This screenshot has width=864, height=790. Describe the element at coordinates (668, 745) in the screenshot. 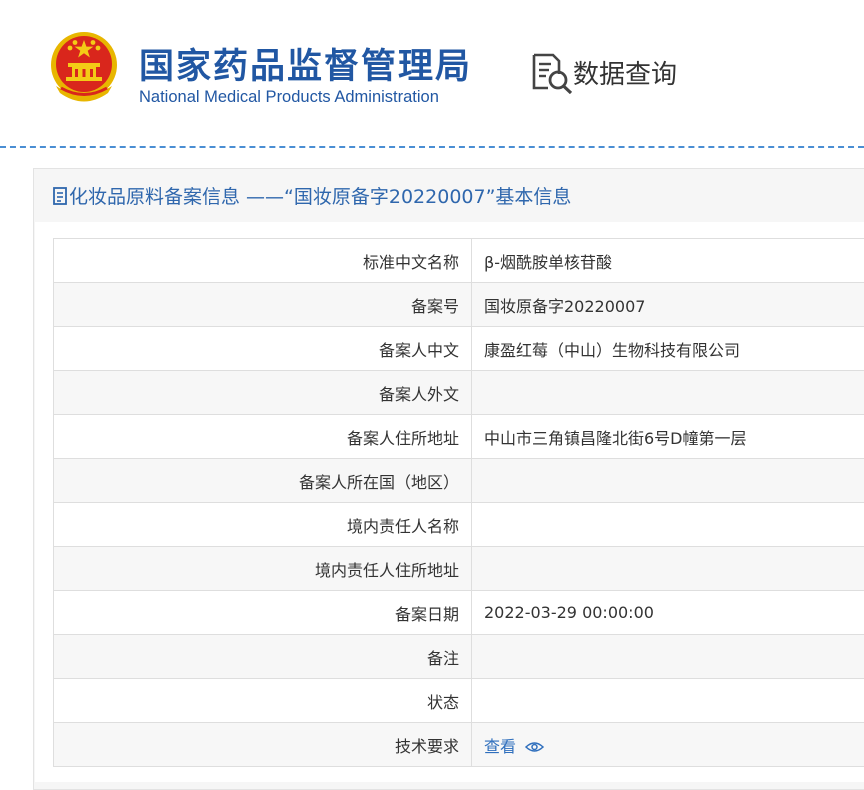

I see `row-value: 查看` at that location.